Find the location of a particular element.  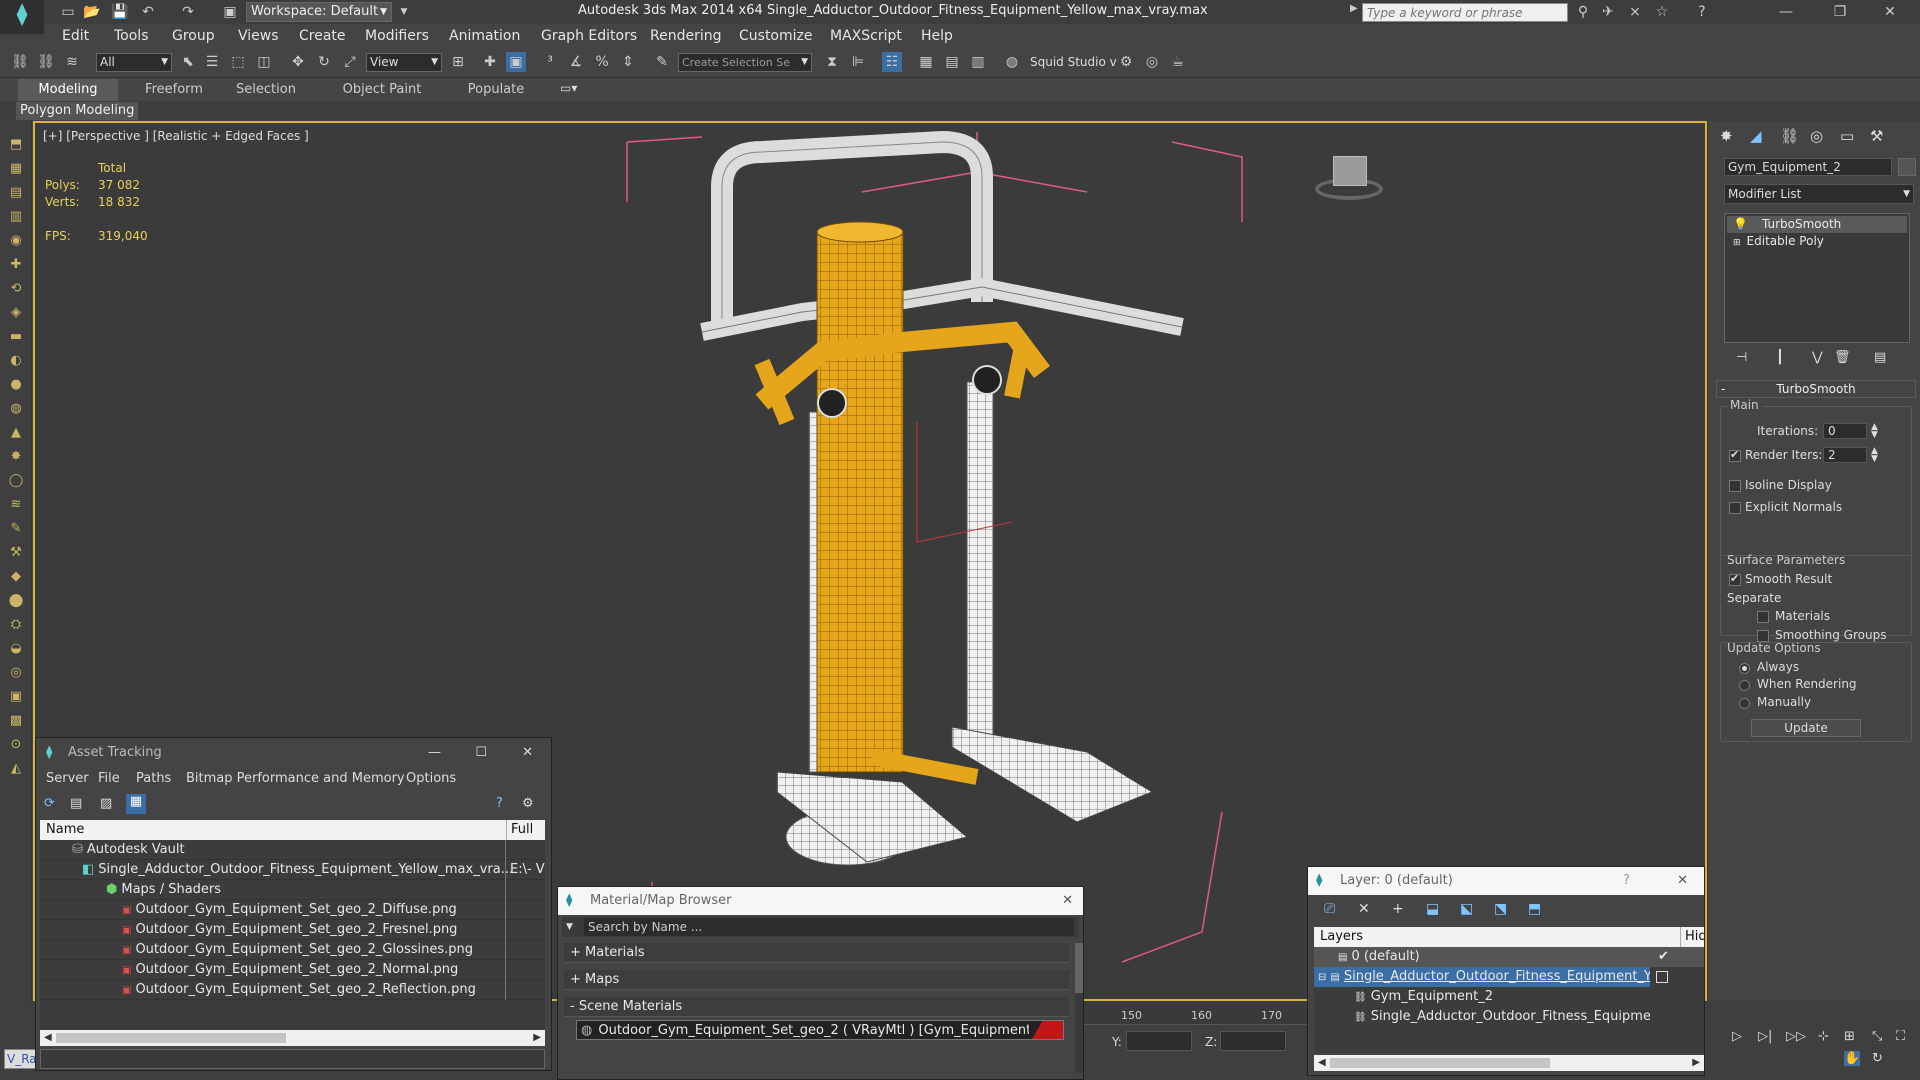

tool-icon: ⟲ is located at coordinates (16, 289).